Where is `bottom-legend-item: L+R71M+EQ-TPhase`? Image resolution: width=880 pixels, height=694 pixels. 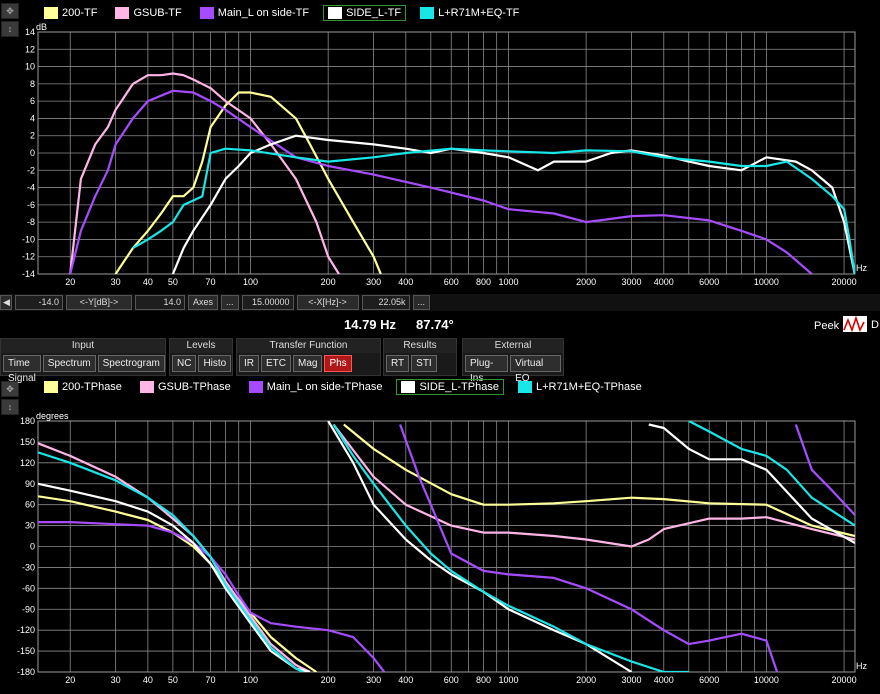
bottom-legend-item: L+R71M+EQ-TPhase is located at coordinates (580, 387).